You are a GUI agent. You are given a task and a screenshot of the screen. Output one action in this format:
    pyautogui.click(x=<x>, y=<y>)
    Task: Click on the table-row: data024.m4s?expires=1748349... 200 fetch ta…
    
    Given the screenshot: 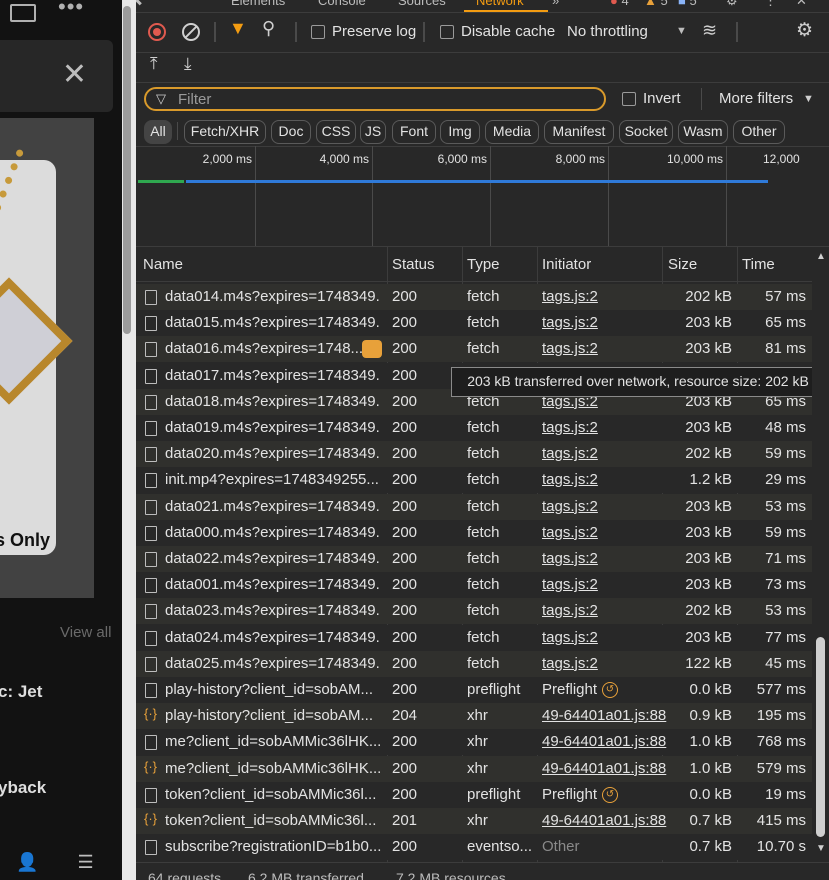 What is the action you would take?
    pyautogui.click(x=474, y=637)
    